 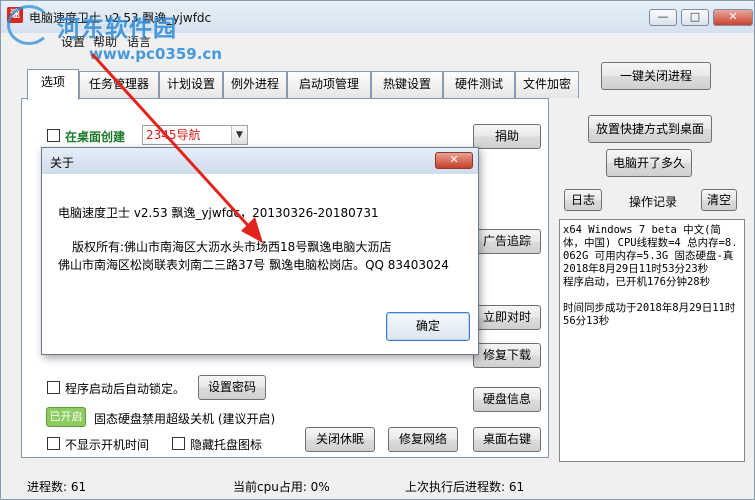 I want to click on tab-exception-process: 例外进程, so click(x=255, y=84).